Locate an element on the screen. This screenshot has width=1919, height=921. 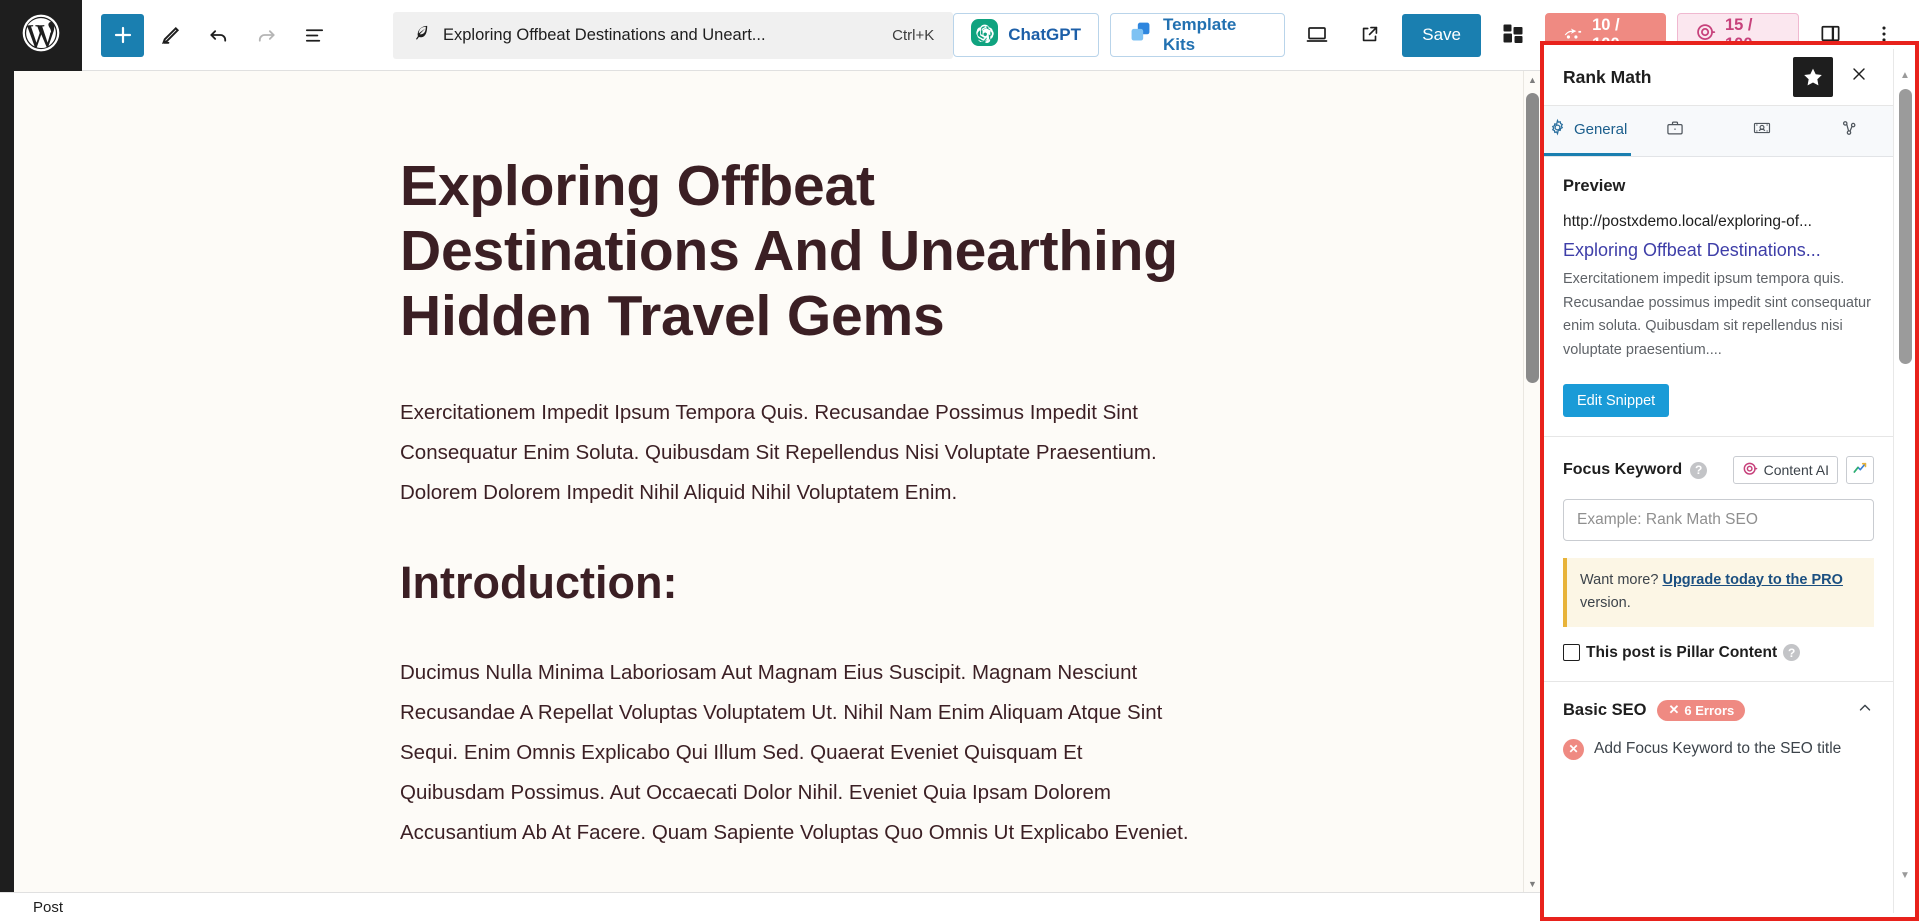
content-ai-button: Content AI is located at coordinates (1785, 470).